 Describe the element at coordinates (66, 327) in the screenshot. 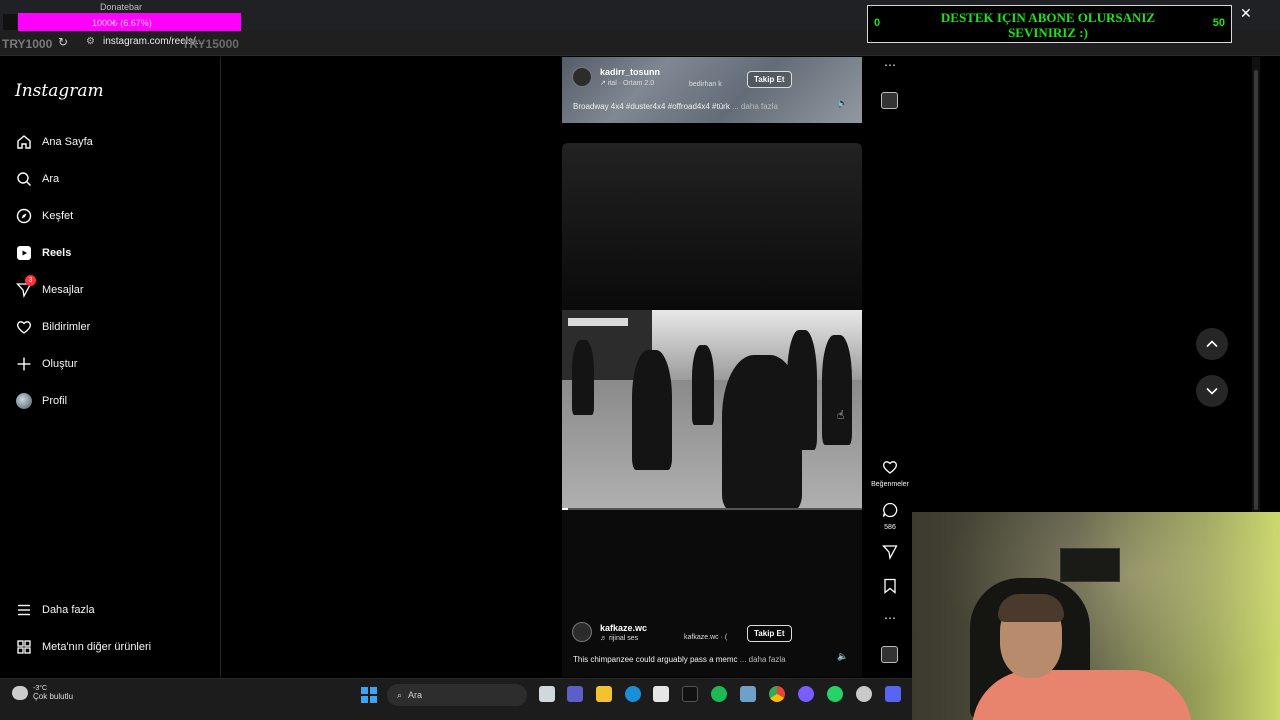

I see `sidebar-item-label: Bildirimler` at that location.